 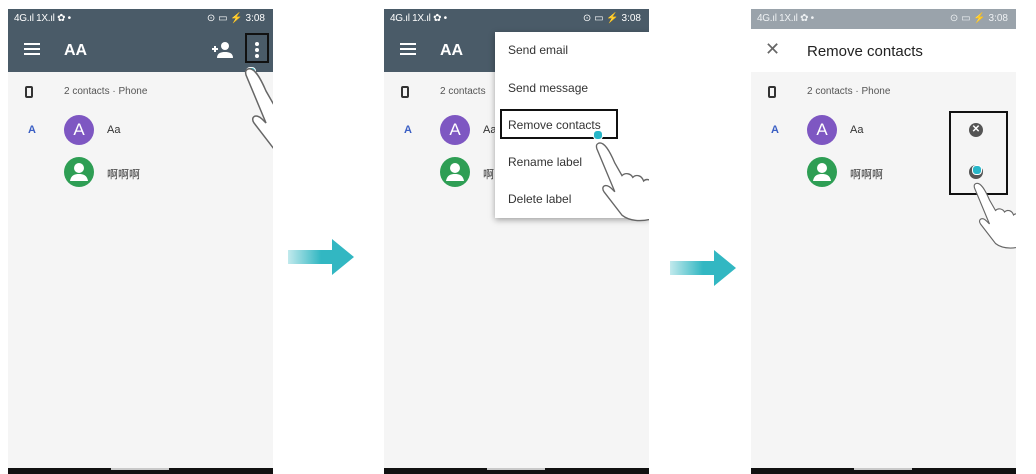 What do you see at coordinates (538, 50) in the screenshot?
I see `menu-item-send-email: Send email` at bounding box center [538, 50].